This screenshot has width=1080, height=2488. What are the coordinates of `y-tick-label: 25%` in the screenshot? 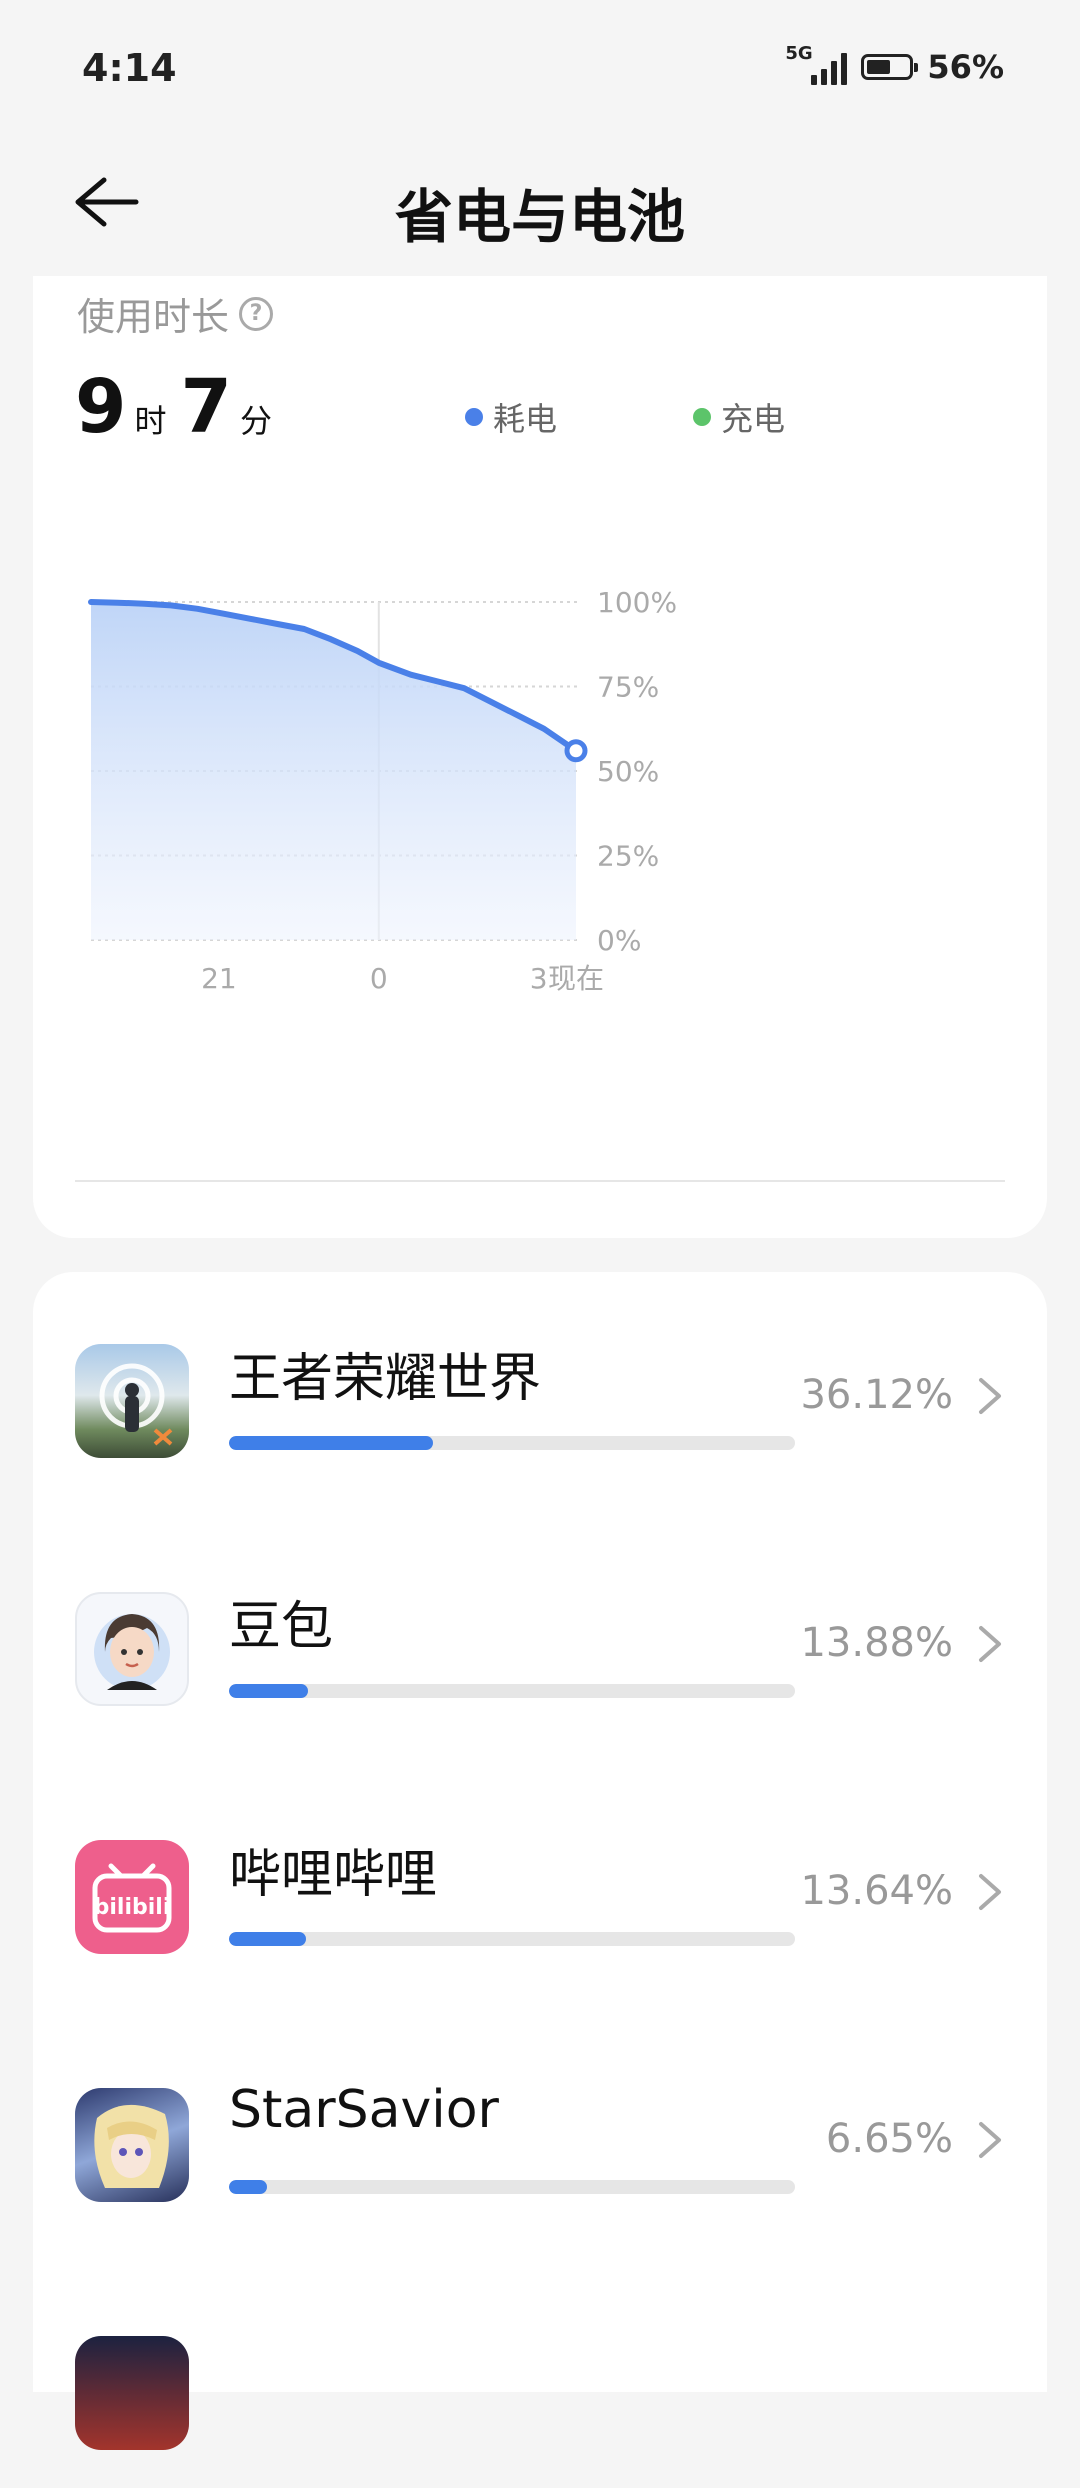 It's located at (628, 856).